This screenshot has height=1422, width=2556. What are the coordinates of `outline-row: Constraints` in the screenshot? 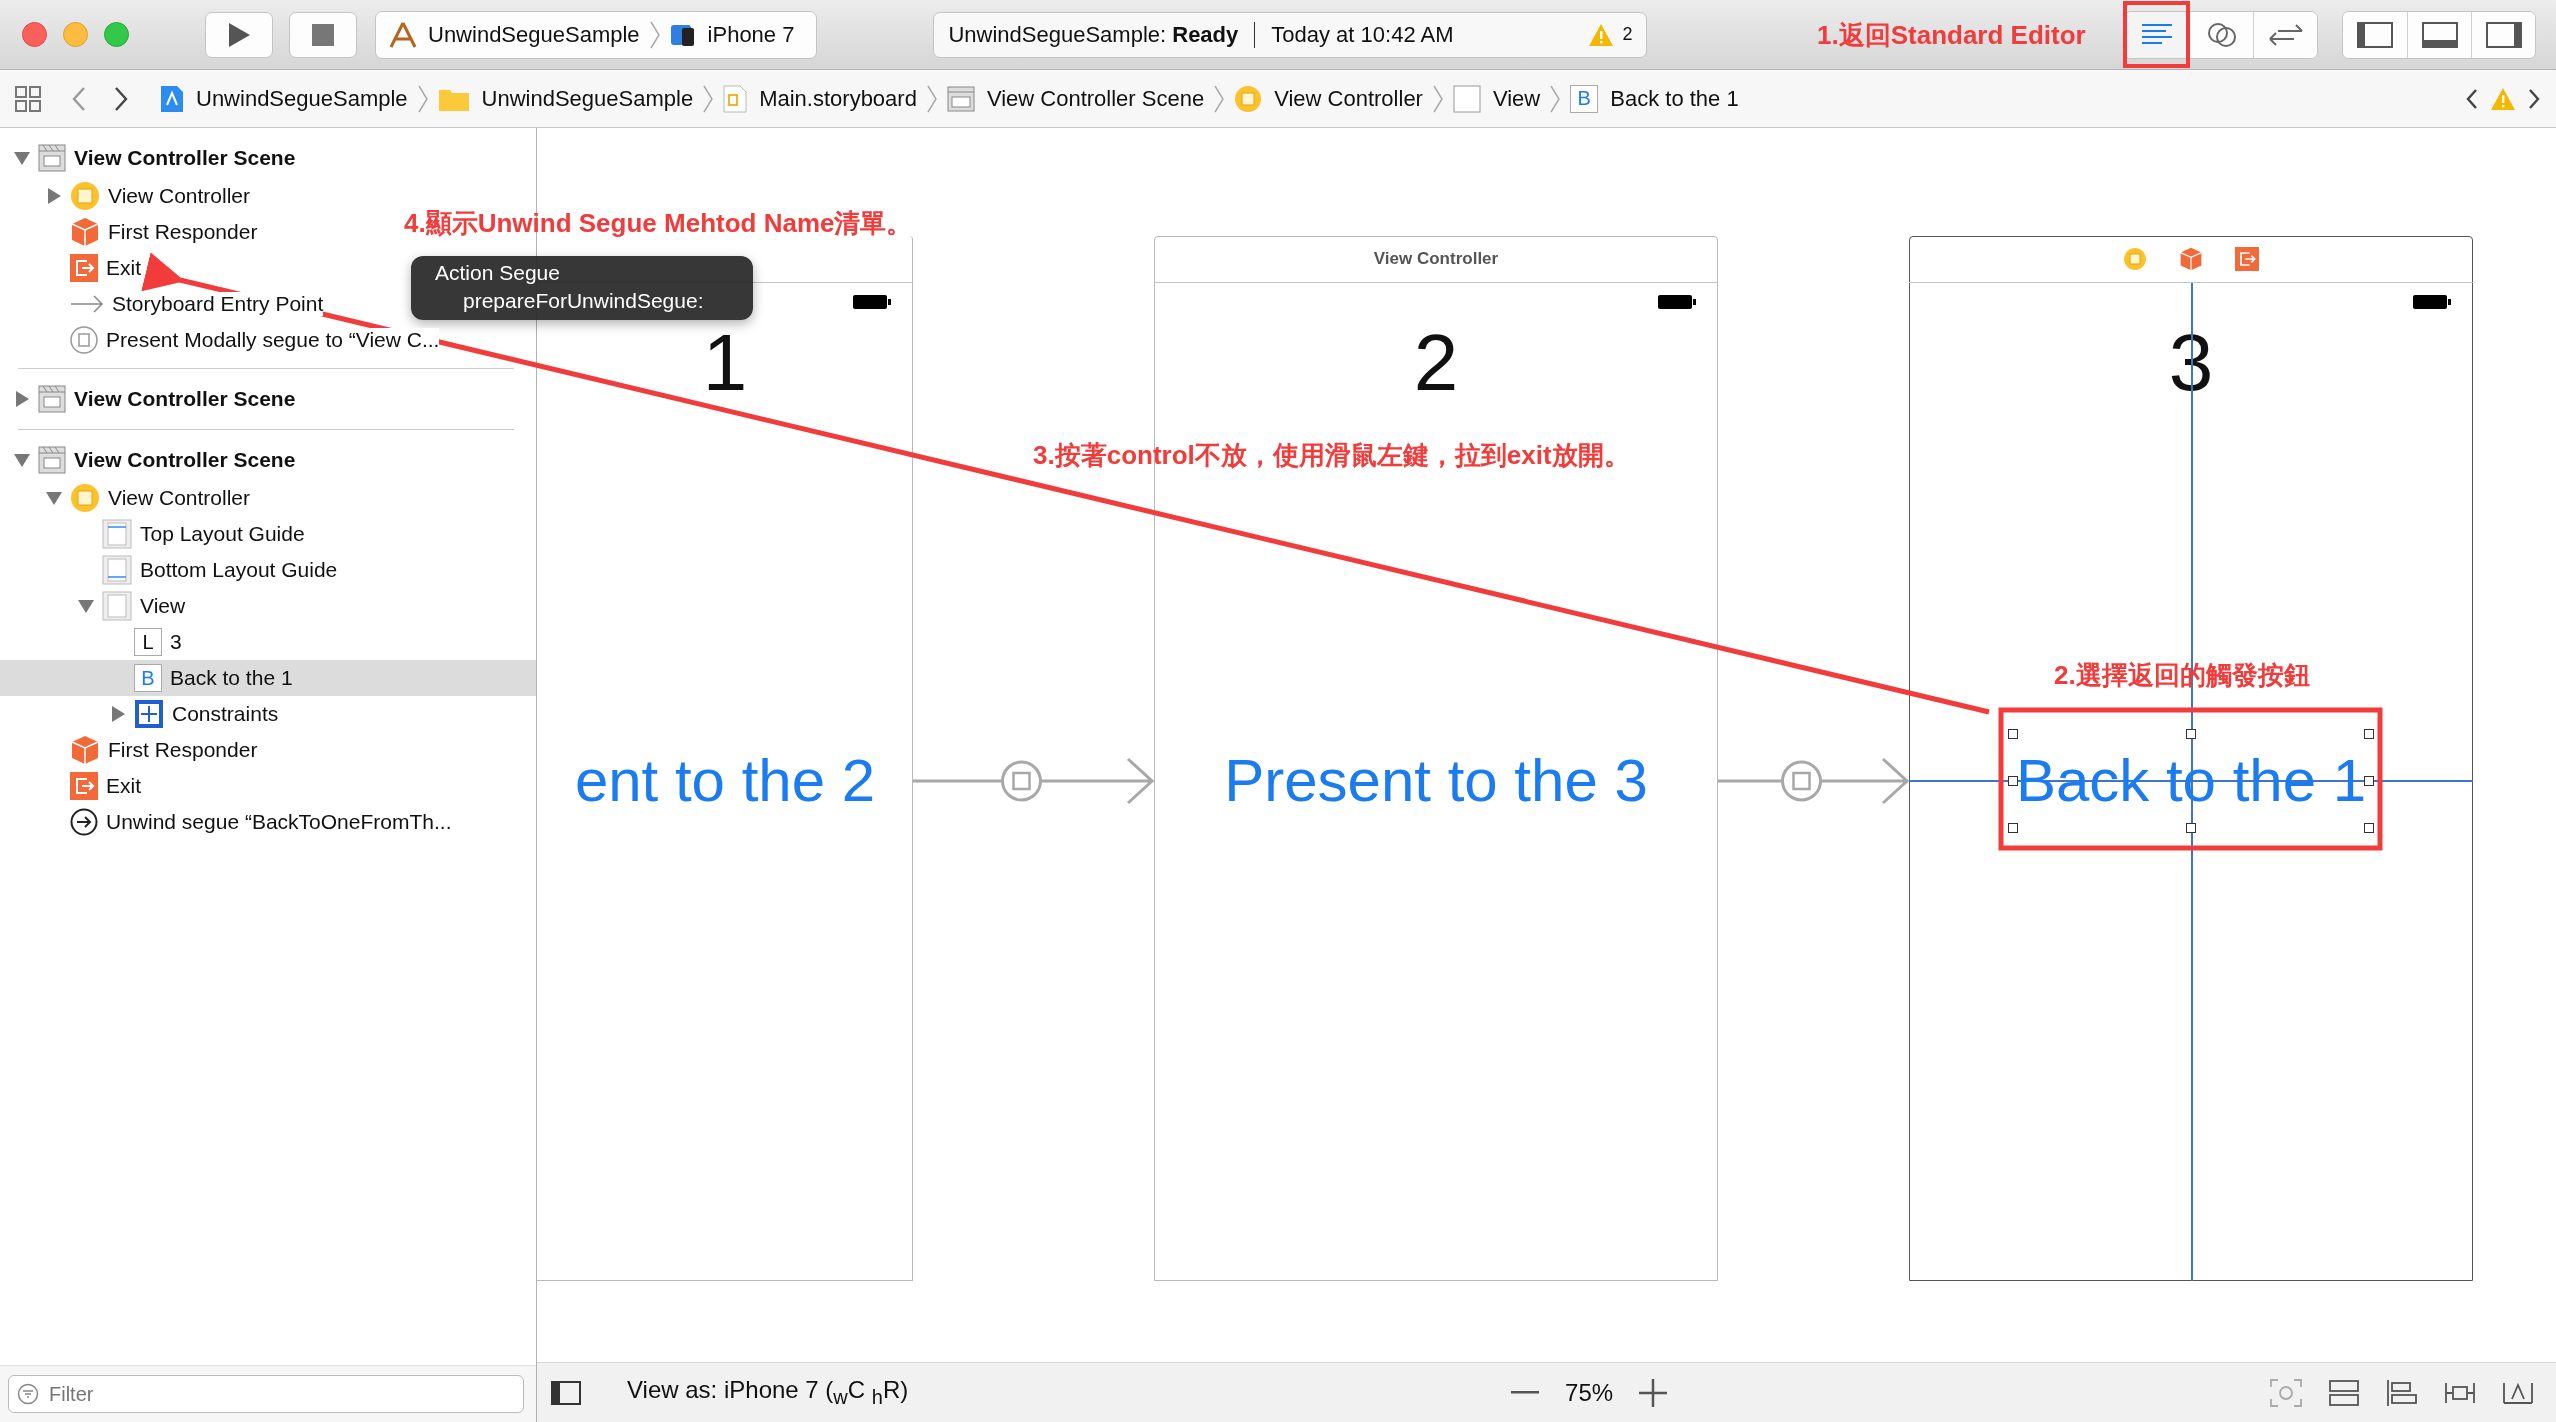 It's located at (139, 714).